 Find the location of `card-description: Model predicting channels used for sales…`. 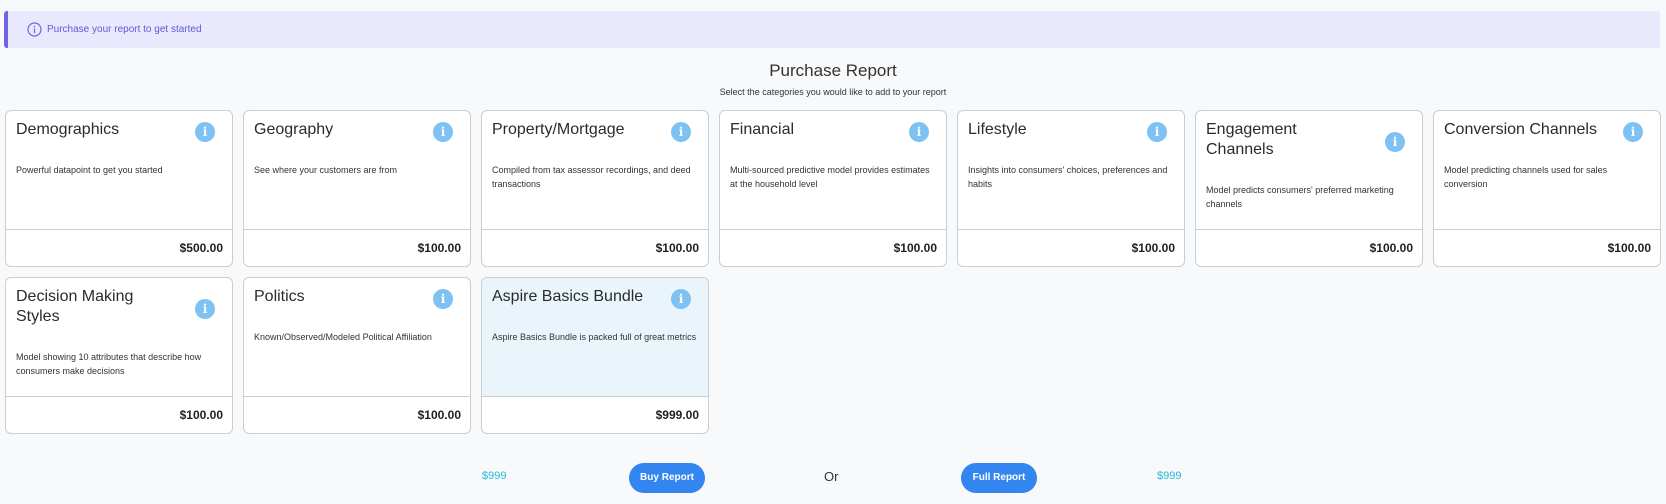

card-description: Model predicting channels used for sales… is located at coordinates (1526, 177).